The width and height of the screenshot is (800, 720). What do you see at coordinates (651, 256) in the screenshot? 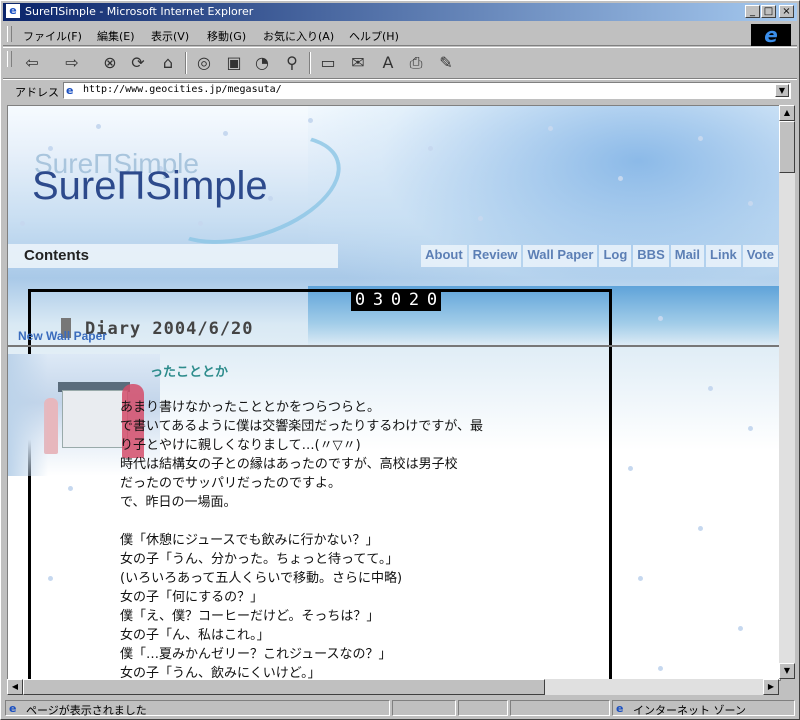
I see `nav-bbs: BBS` at bounding box center [651, 256].